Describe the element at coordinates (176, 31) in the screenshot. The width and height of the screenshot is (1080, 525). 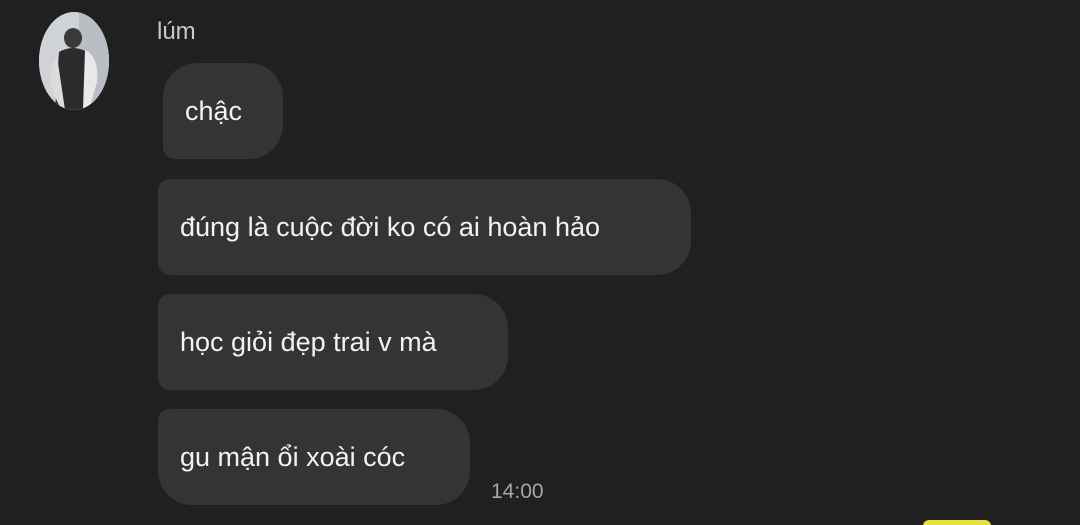
I see `sender-name: lúm` at that location.